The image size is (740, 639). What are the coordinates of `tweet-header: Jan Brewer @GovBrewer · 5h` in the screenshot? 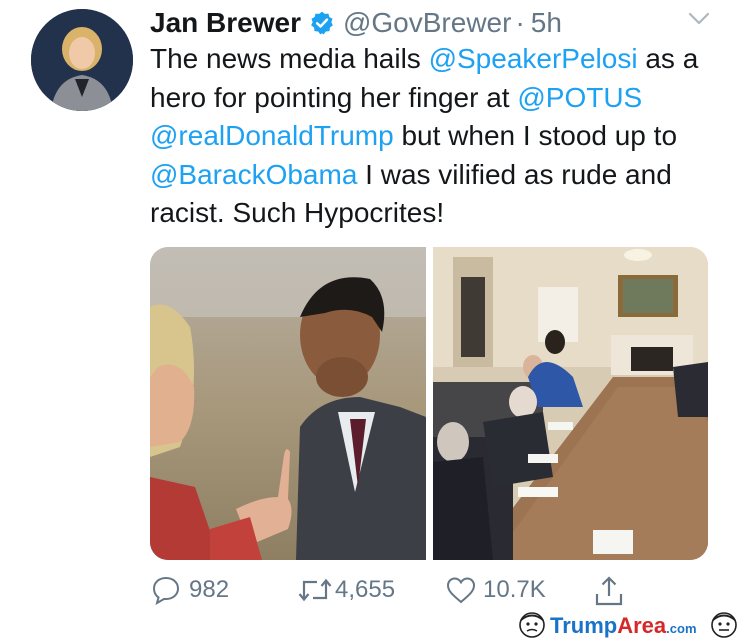 It's located at (356, 23).